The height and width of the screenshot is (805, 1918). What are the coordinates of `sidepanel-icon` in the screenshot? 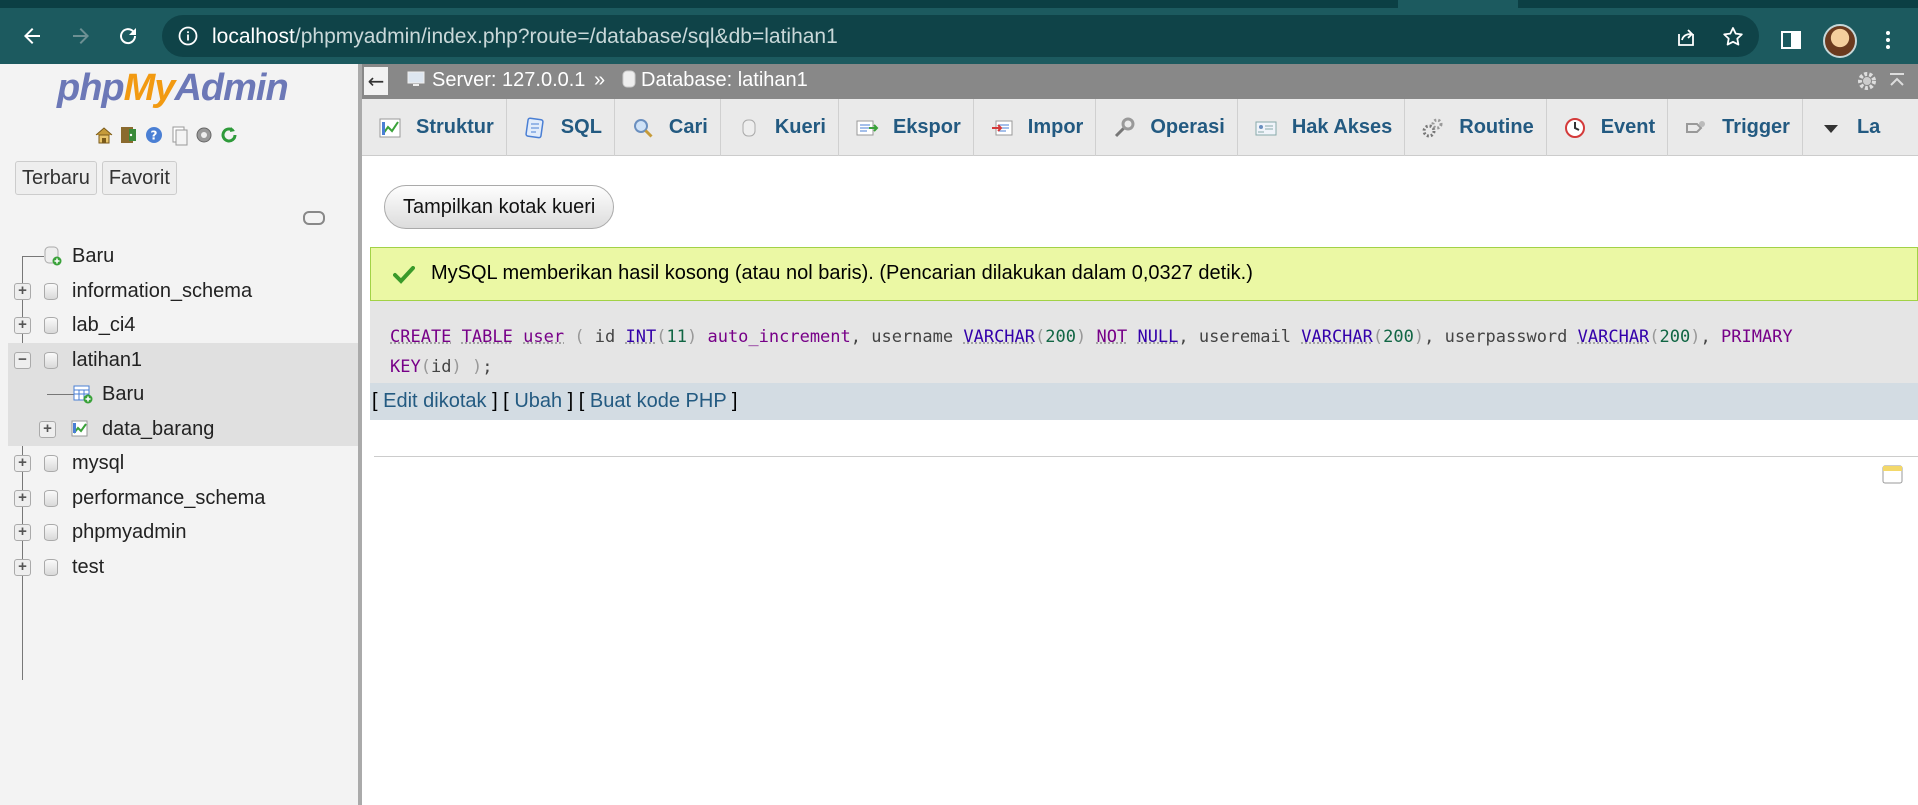 It's located at (1791, 40).